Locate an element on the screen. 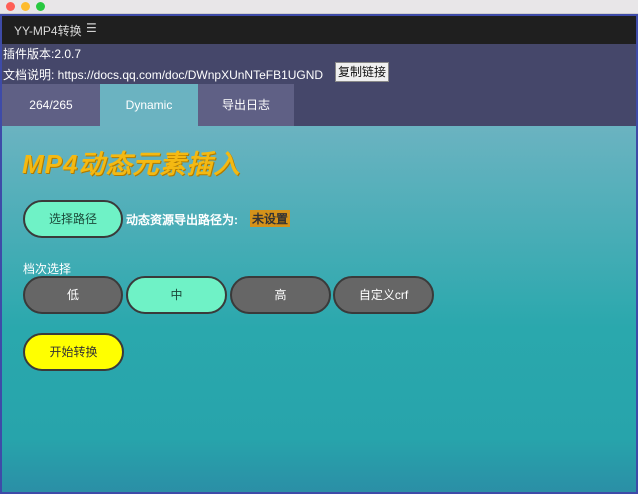 The image size is (638, 494). select-path-button: 选择路径 is located at coordinates (73, 219).